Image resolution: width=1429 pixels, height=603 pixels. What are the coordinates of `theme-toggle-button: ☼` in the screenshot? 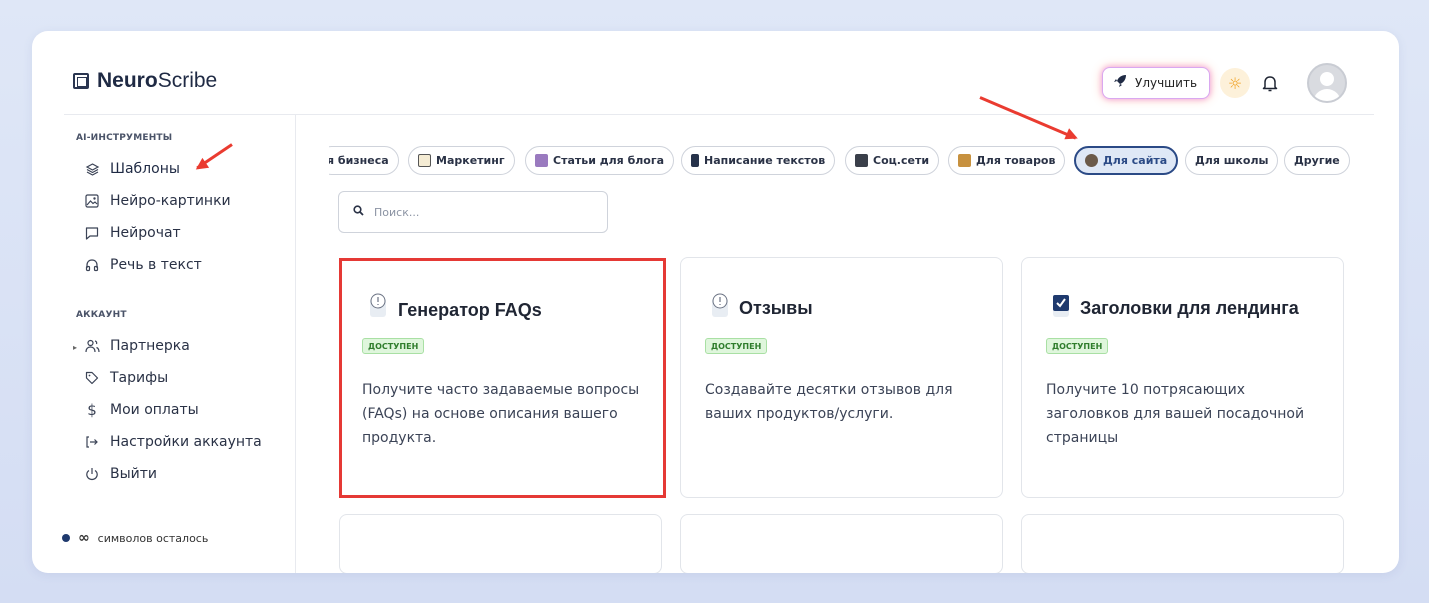 It's located at (1235, 83).